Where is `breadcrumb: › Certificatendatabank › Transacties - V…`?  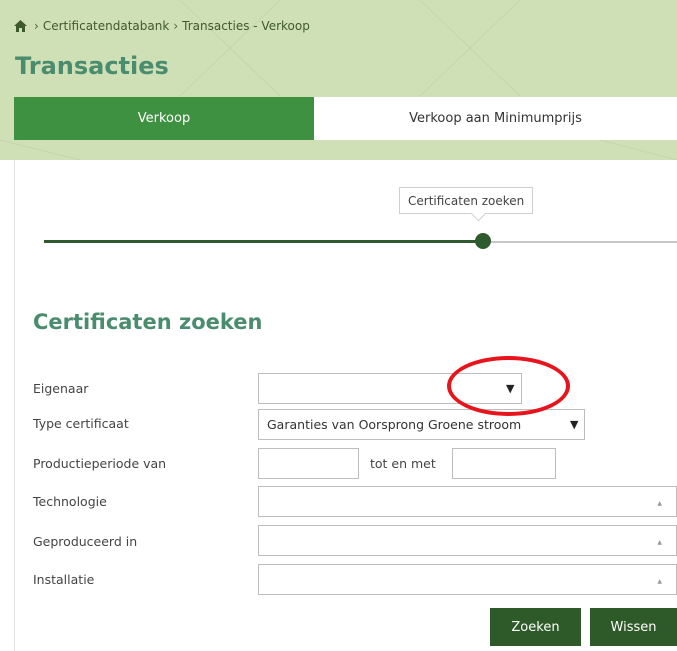 breadcrumb: › Certificatendatabank › Transacties - V… is located at coordinates (162, 26).